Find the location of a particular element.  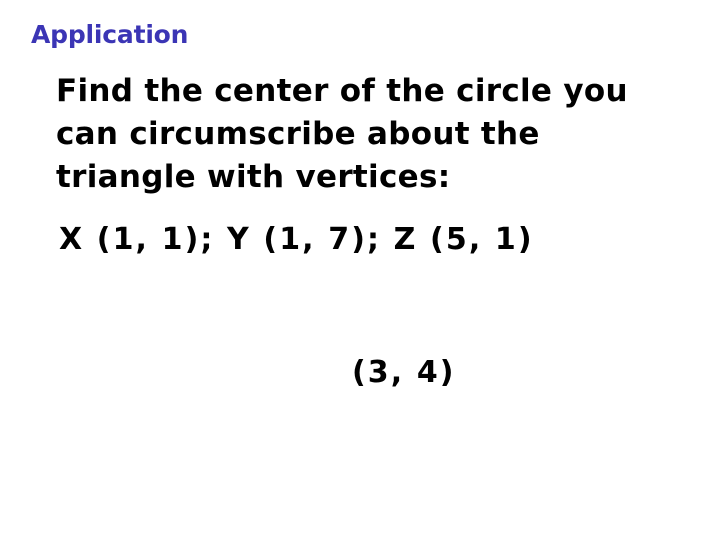

circumcenter-answer-text: (3, 4) is located at coordinates (404, 372).